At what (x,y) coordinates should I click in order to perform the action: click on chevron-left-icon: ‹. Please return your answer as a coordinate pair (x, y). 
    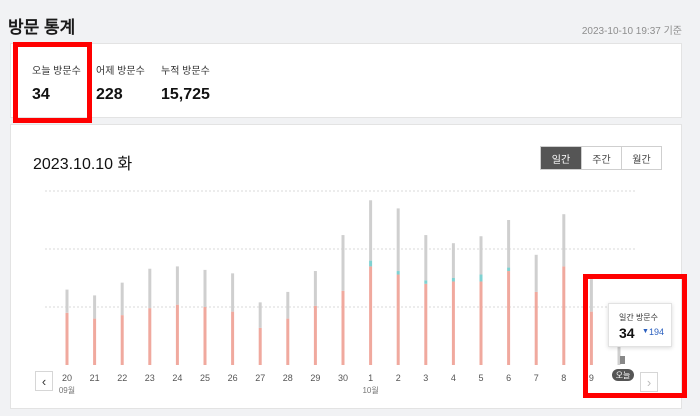
    Looking at the image, I should click on (44, 381).